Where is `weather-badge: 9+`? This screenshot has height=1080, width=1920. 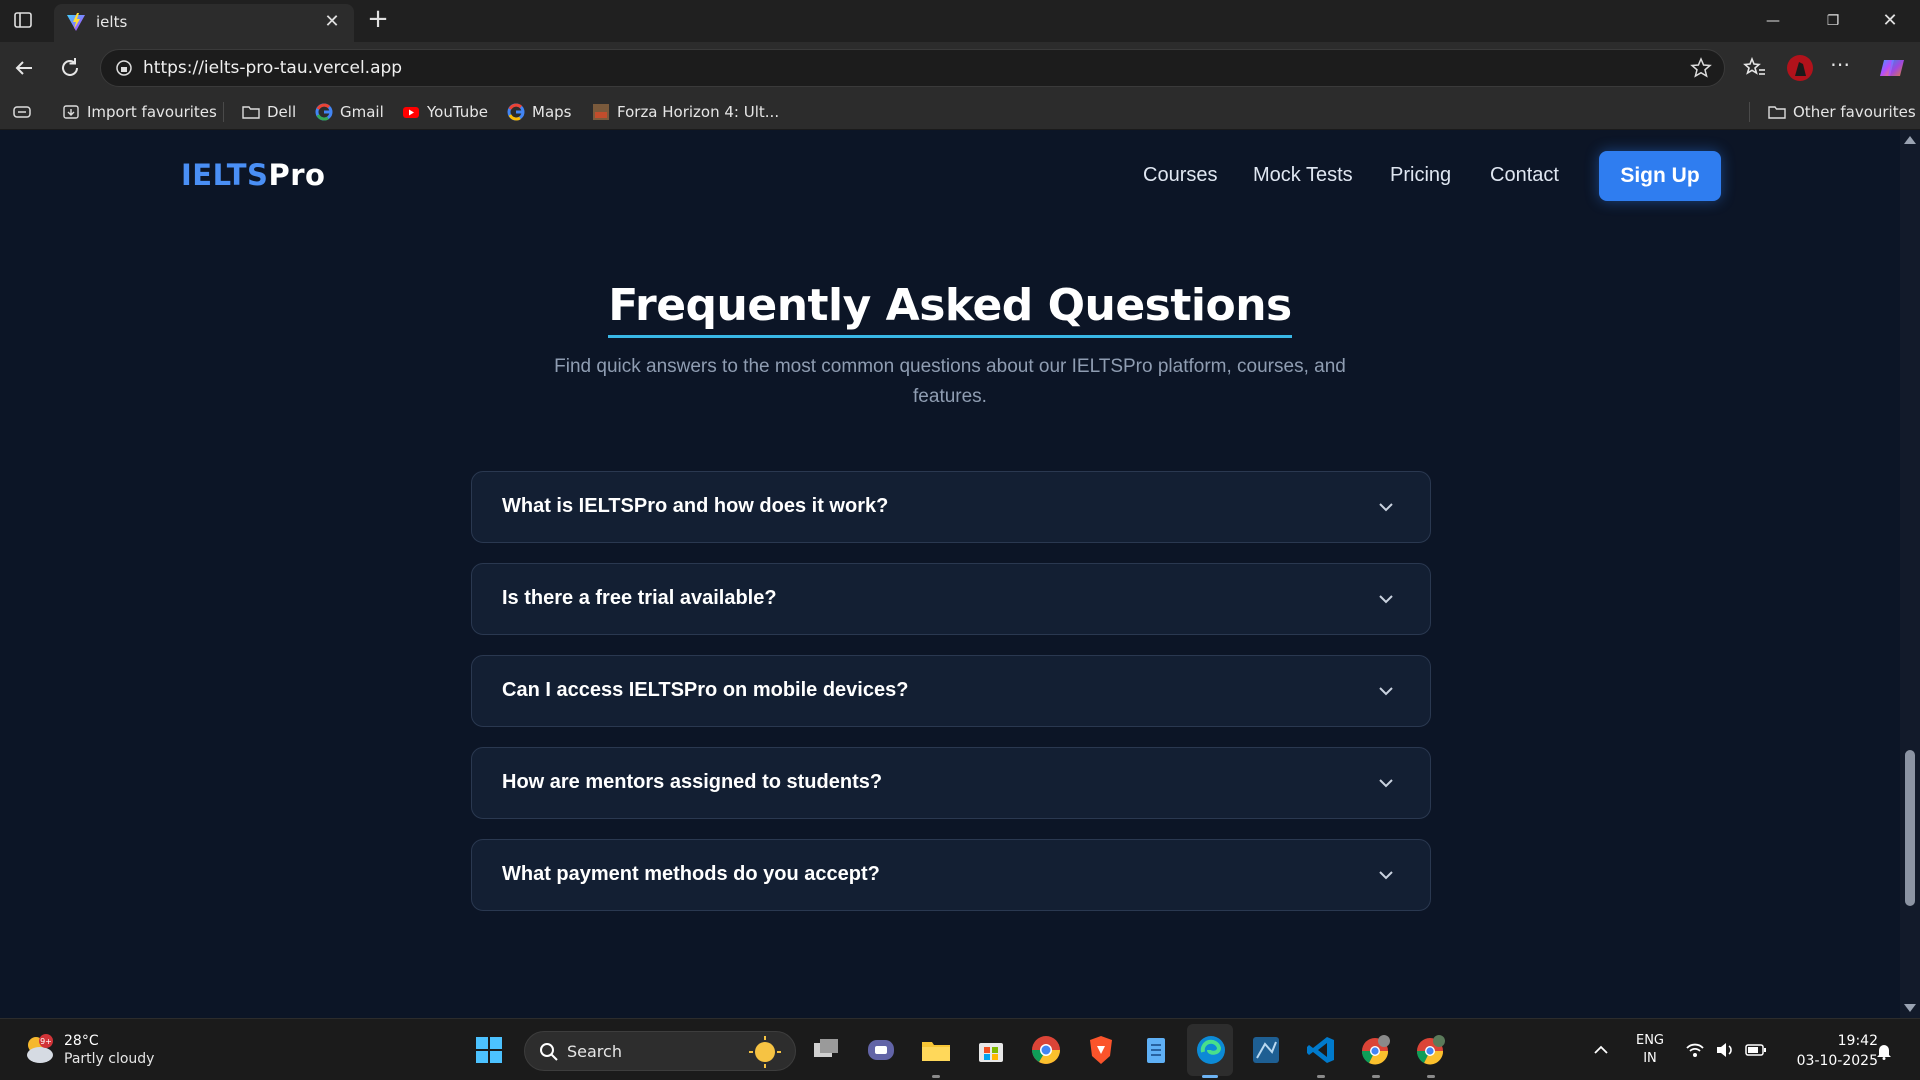 weather-badge: 9+ is located at coordinates (46, 1041).